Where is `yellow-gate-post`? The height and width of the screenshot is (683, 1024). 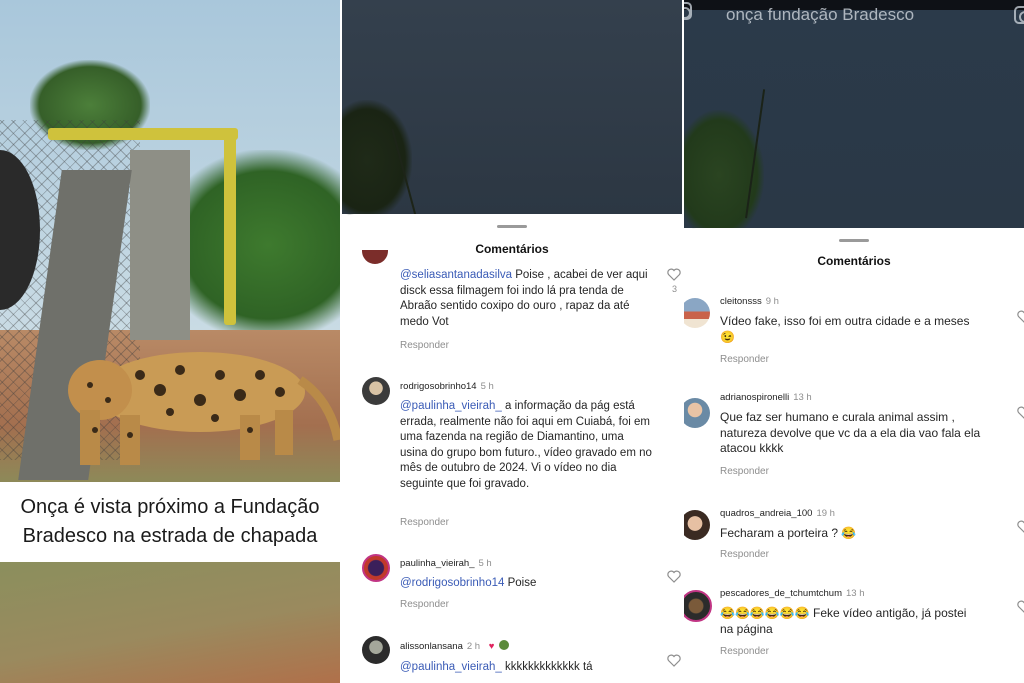 yellow-gate-post is located at coordinates (230, 230).